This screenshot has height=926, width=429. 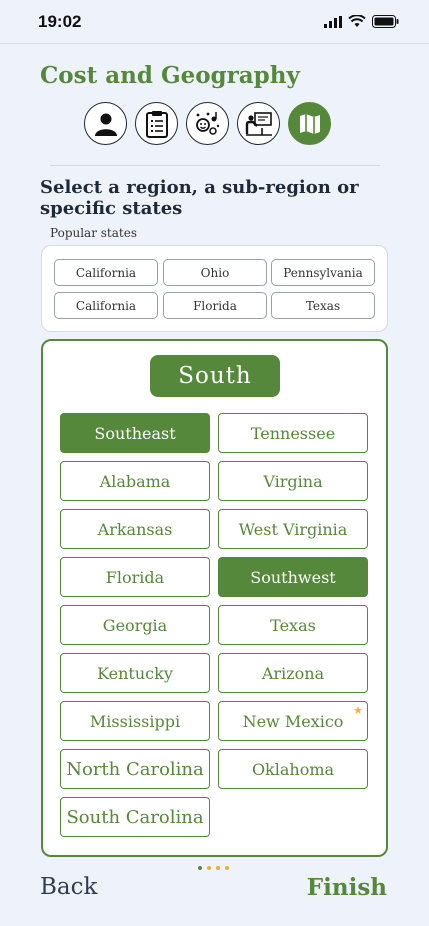 I want to click on option-arizona: Arizona, so click(x=293, y=673).